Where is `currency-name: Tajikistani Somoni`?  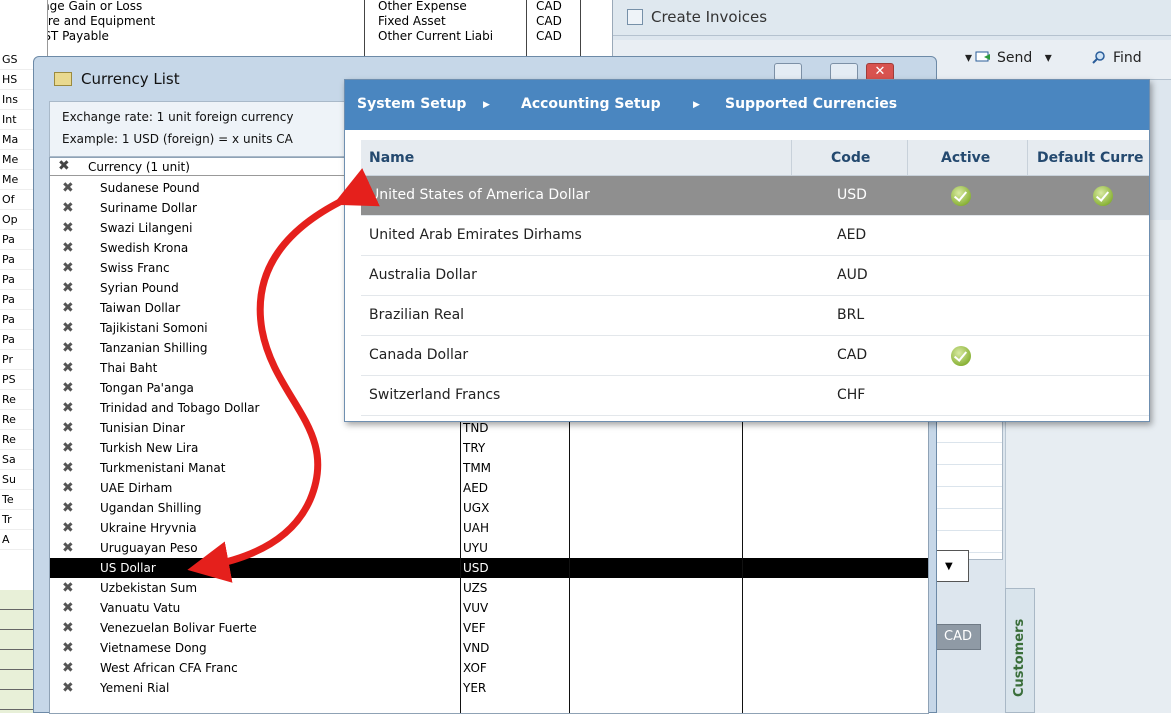
currency-name: Tajikistani Somoni is located at coordinates (154, 328).